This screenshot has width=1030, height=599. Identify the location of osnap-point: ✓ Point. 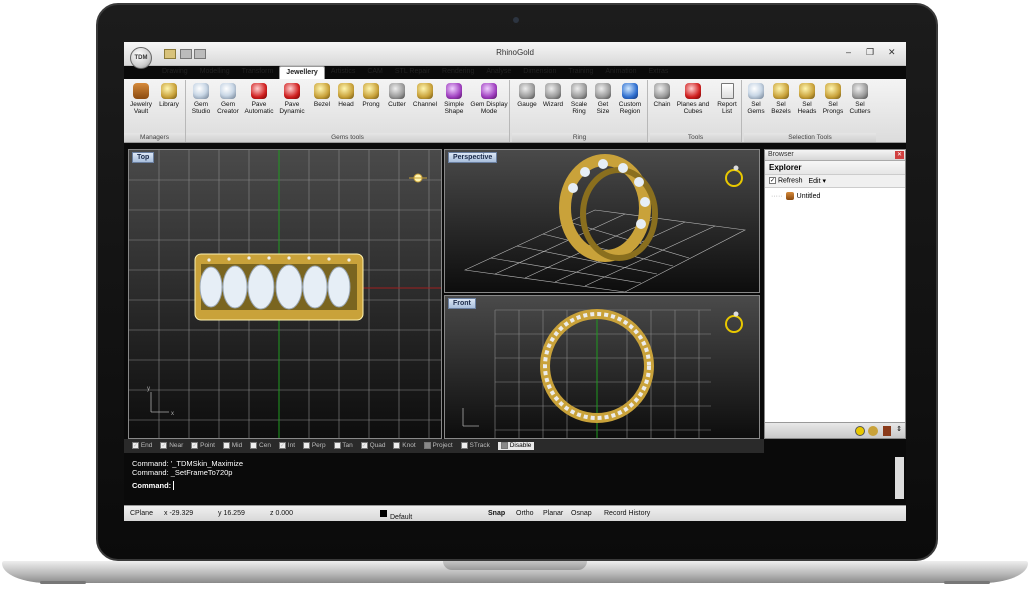
(203, 446).